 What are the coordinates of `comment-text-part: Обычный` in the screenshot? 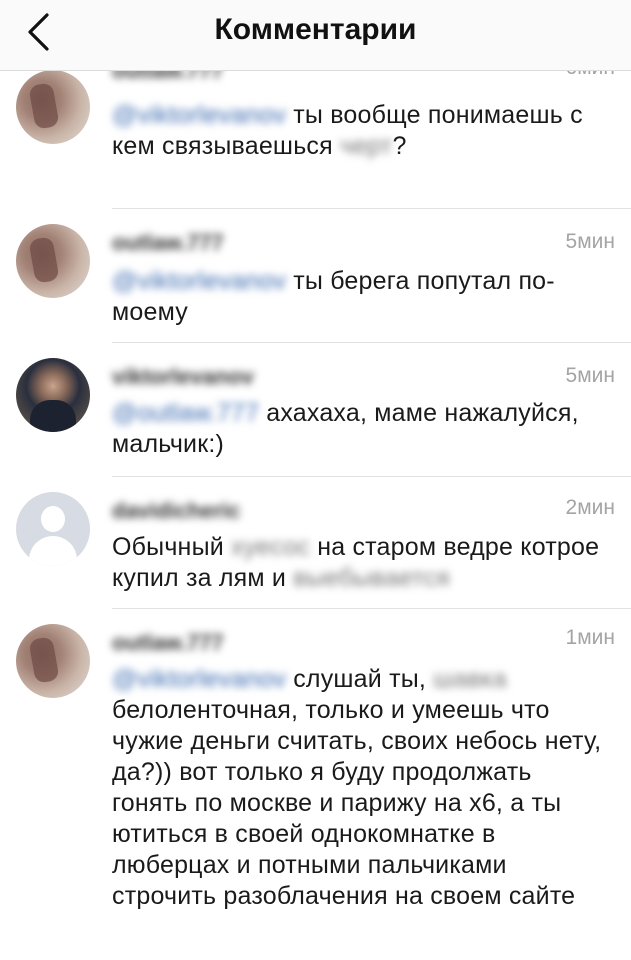 It's located at (172, 547).